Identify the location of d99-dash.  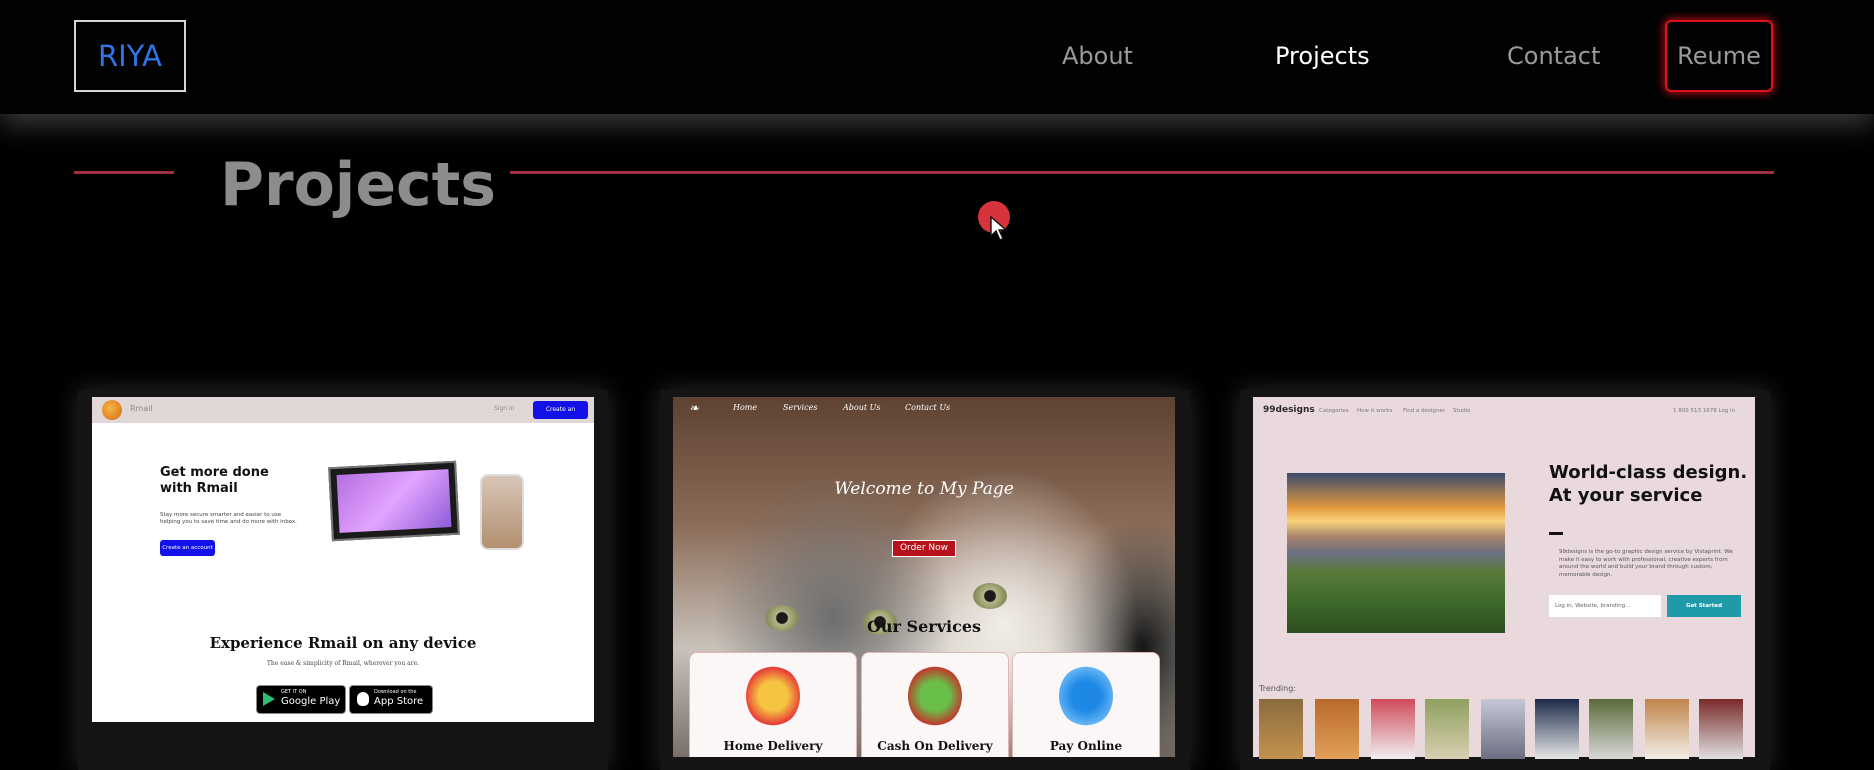
(1556, 533).